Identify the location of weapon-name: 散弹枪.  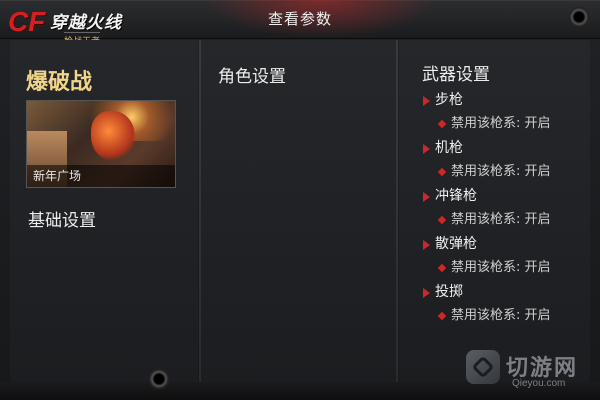
(456, 244).